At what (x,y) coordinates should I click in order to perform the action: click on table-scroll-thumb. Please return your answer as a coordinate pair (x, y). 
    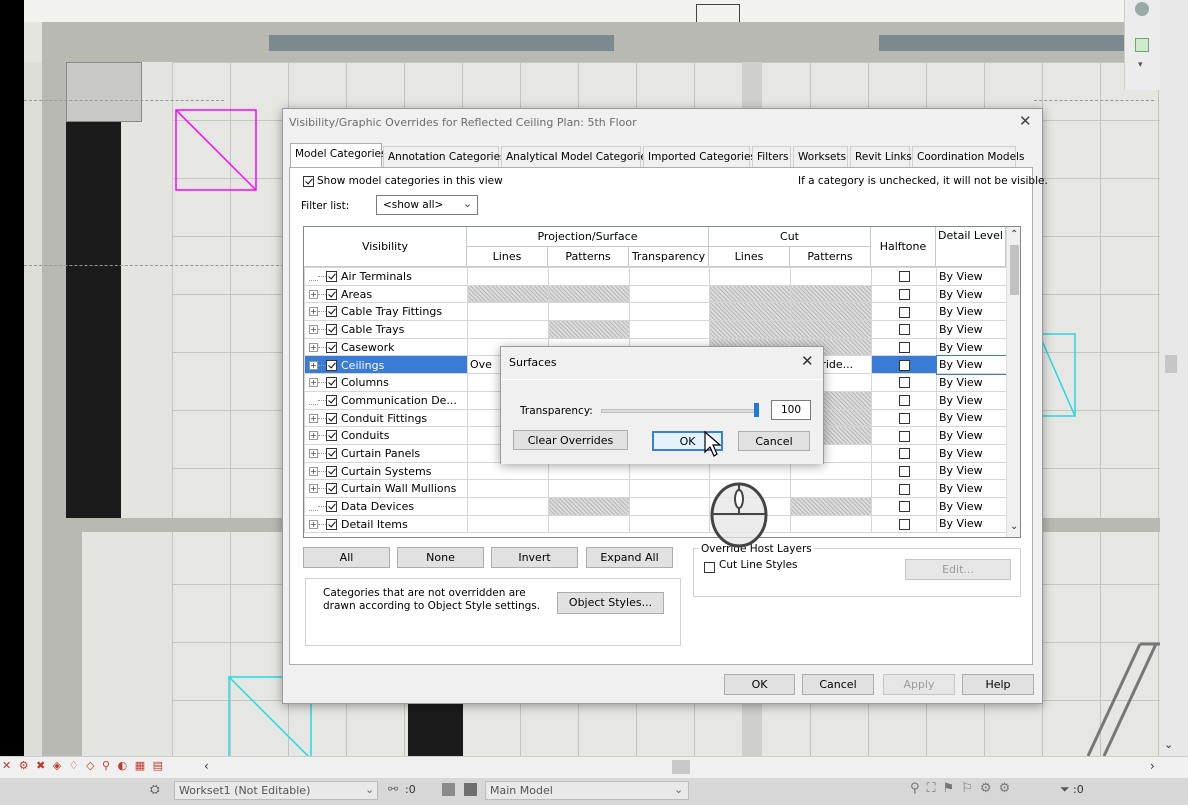
    Looking at the image, I should click on (1014, 270).